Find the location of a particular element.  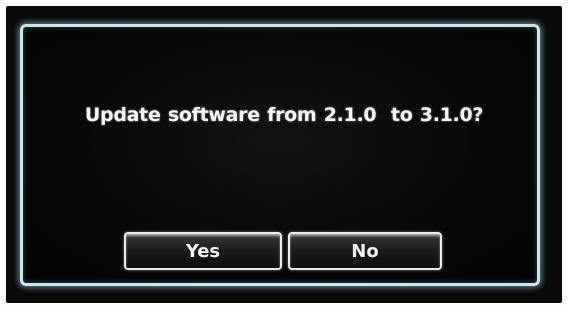

no-button: No is located at coordinates (365, 251).